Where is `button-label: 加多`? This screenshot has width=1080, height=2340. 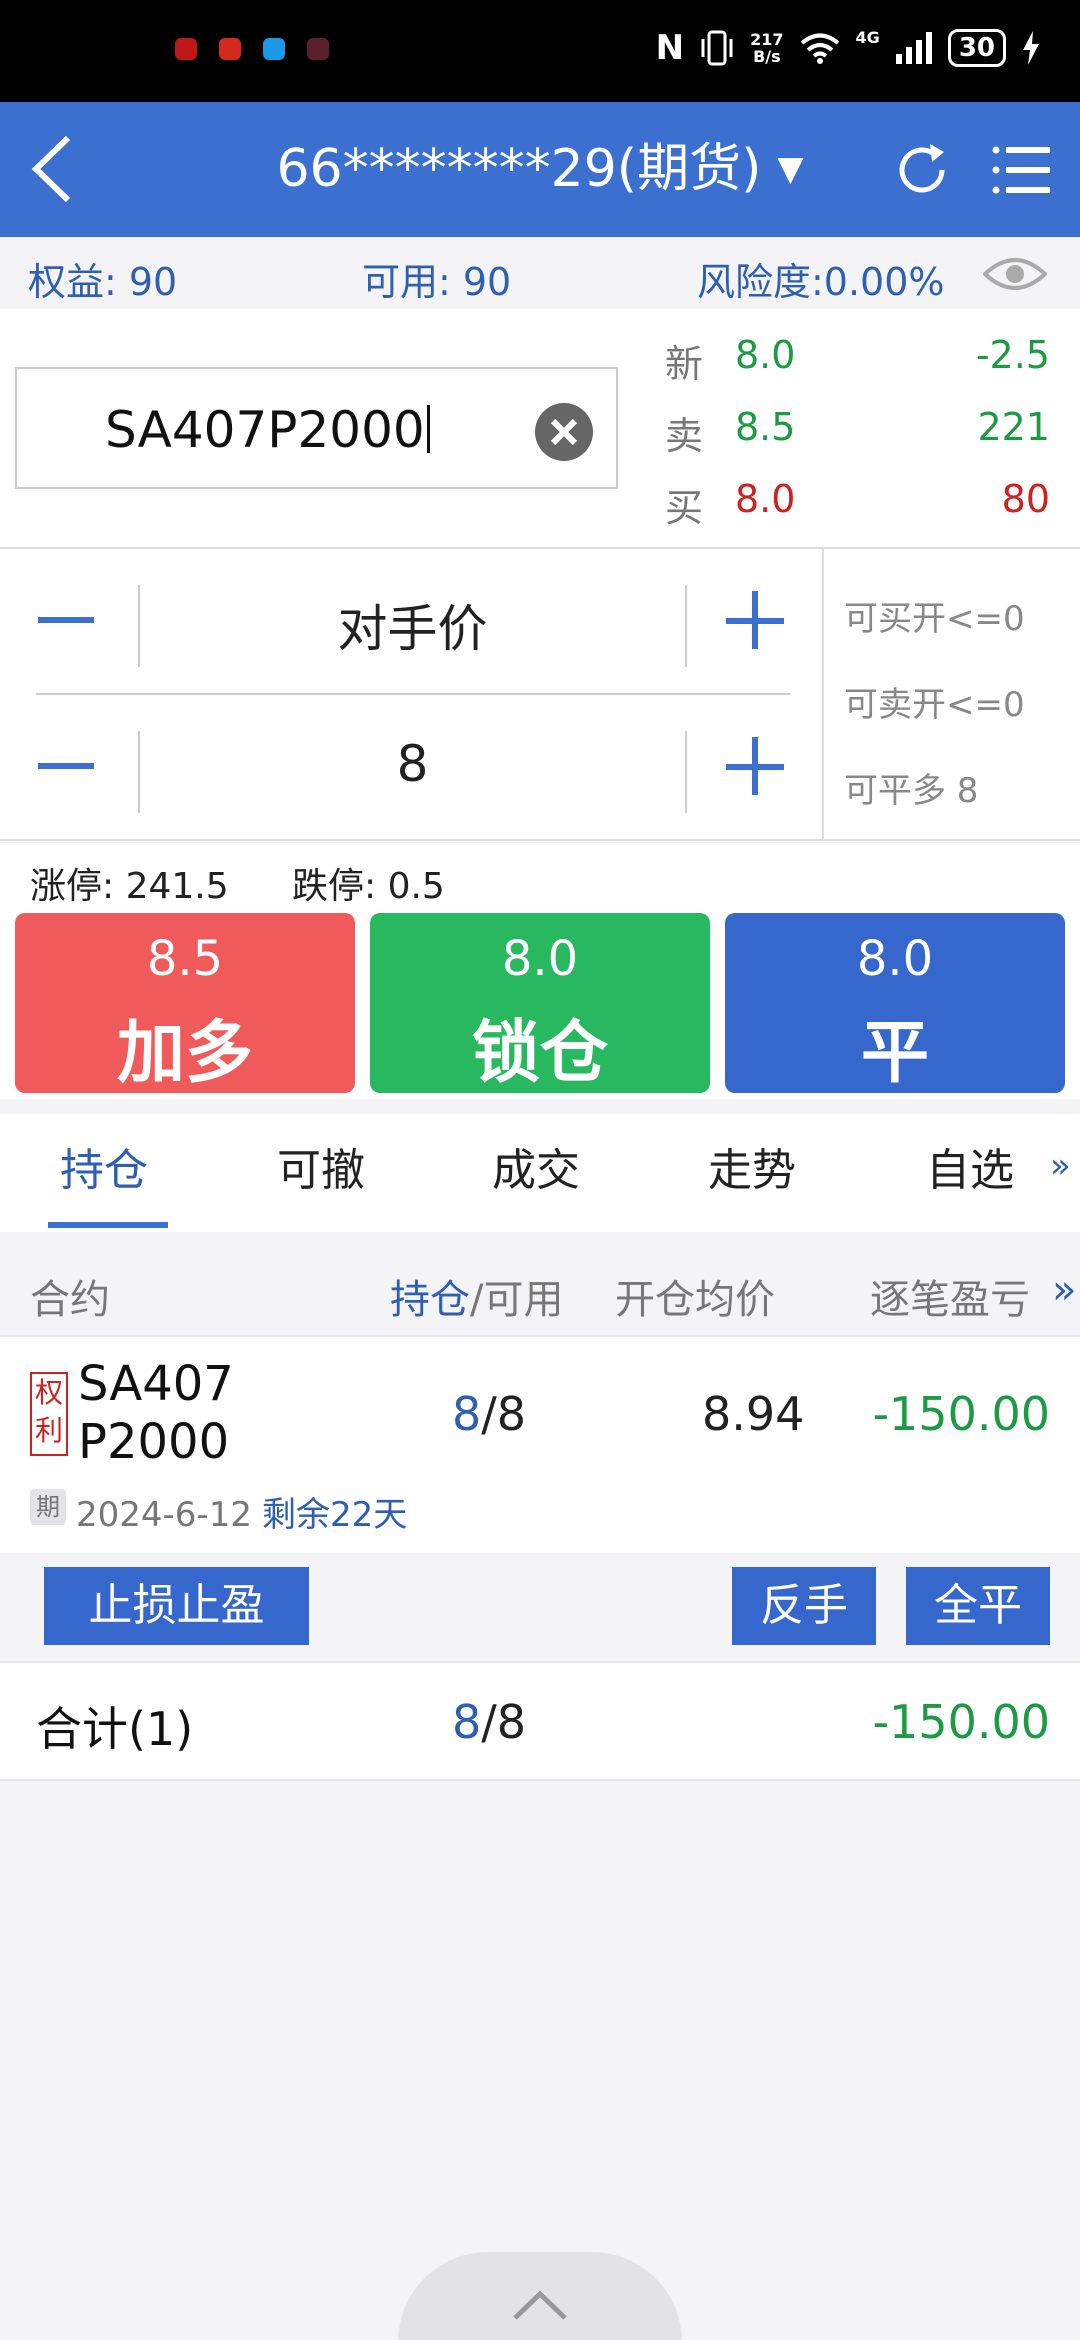 button-label: 加多 is located at coordinates (184, 1053).